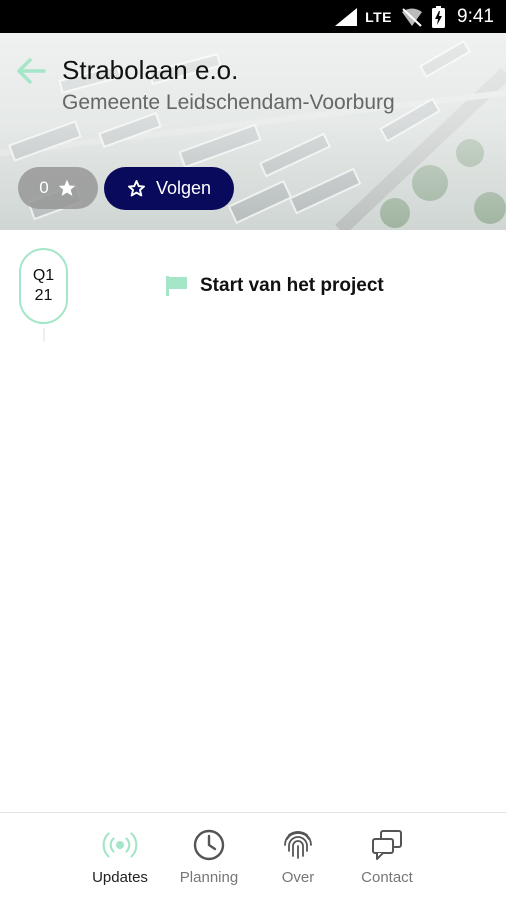 This screenshot has height=900, width=506. I want to click on follow-button: Volgen, so click(169, 188).